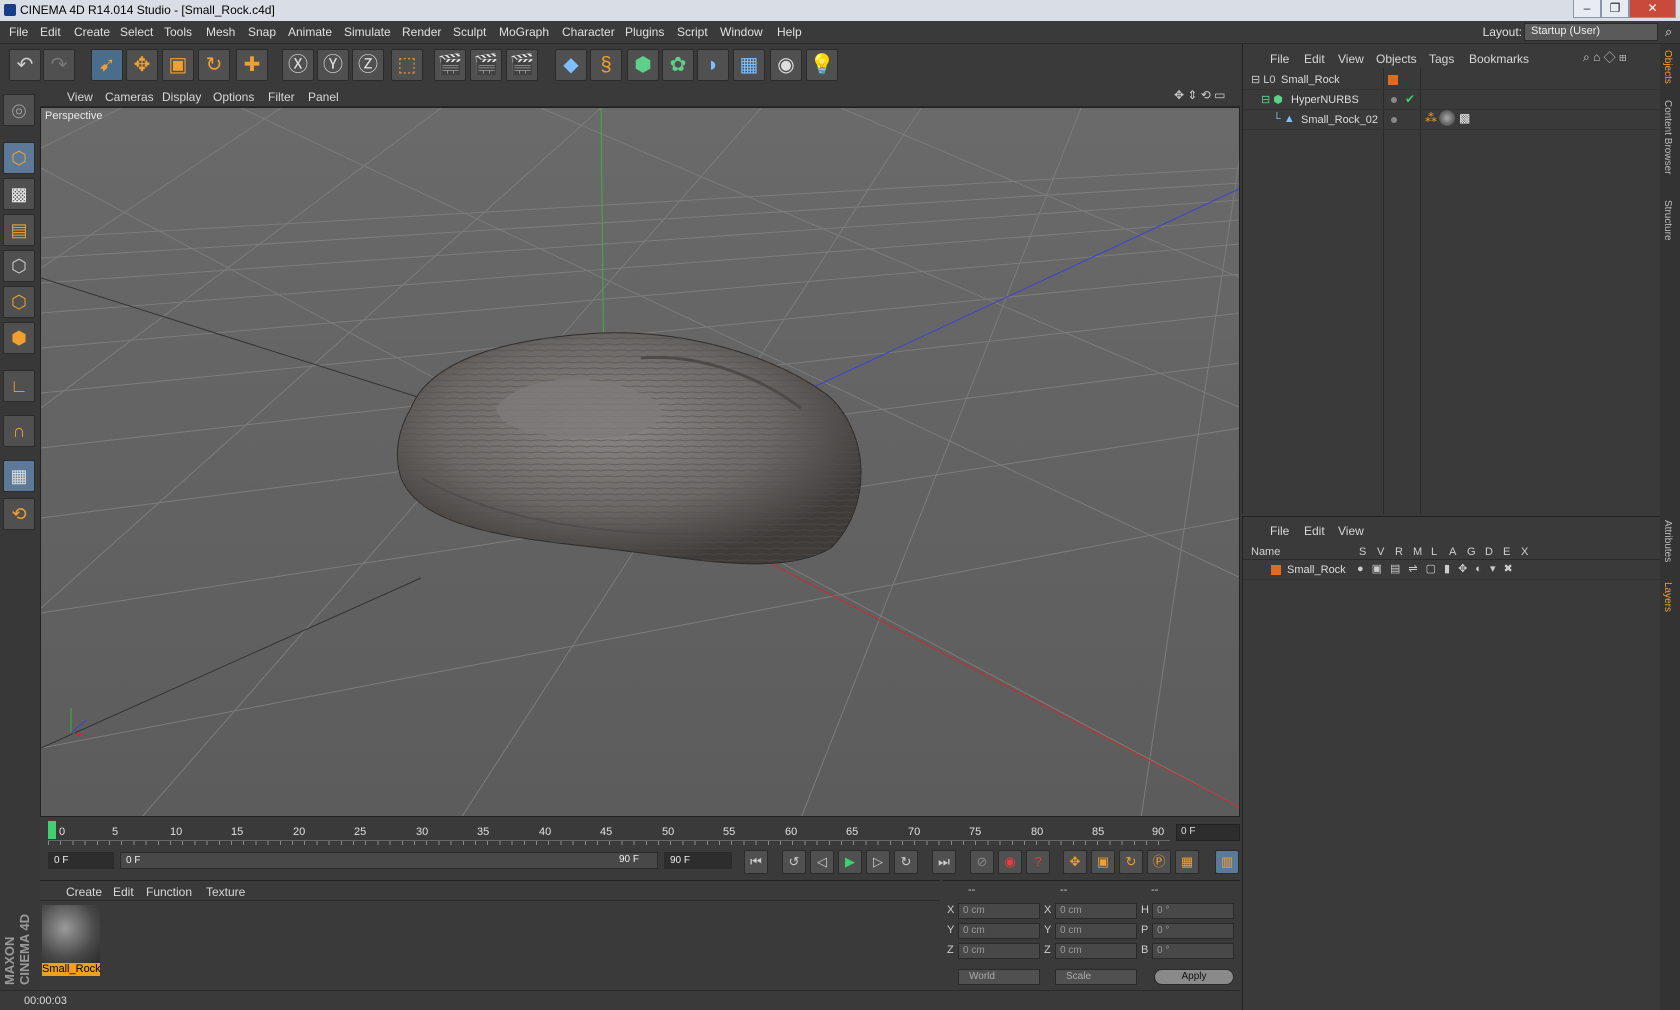 The image size is (1680, 1010). What do you see at coordinates (644, 32) in the screenshot?
I see `menu-plugins: Plugins` at bounding box center [644, 32].